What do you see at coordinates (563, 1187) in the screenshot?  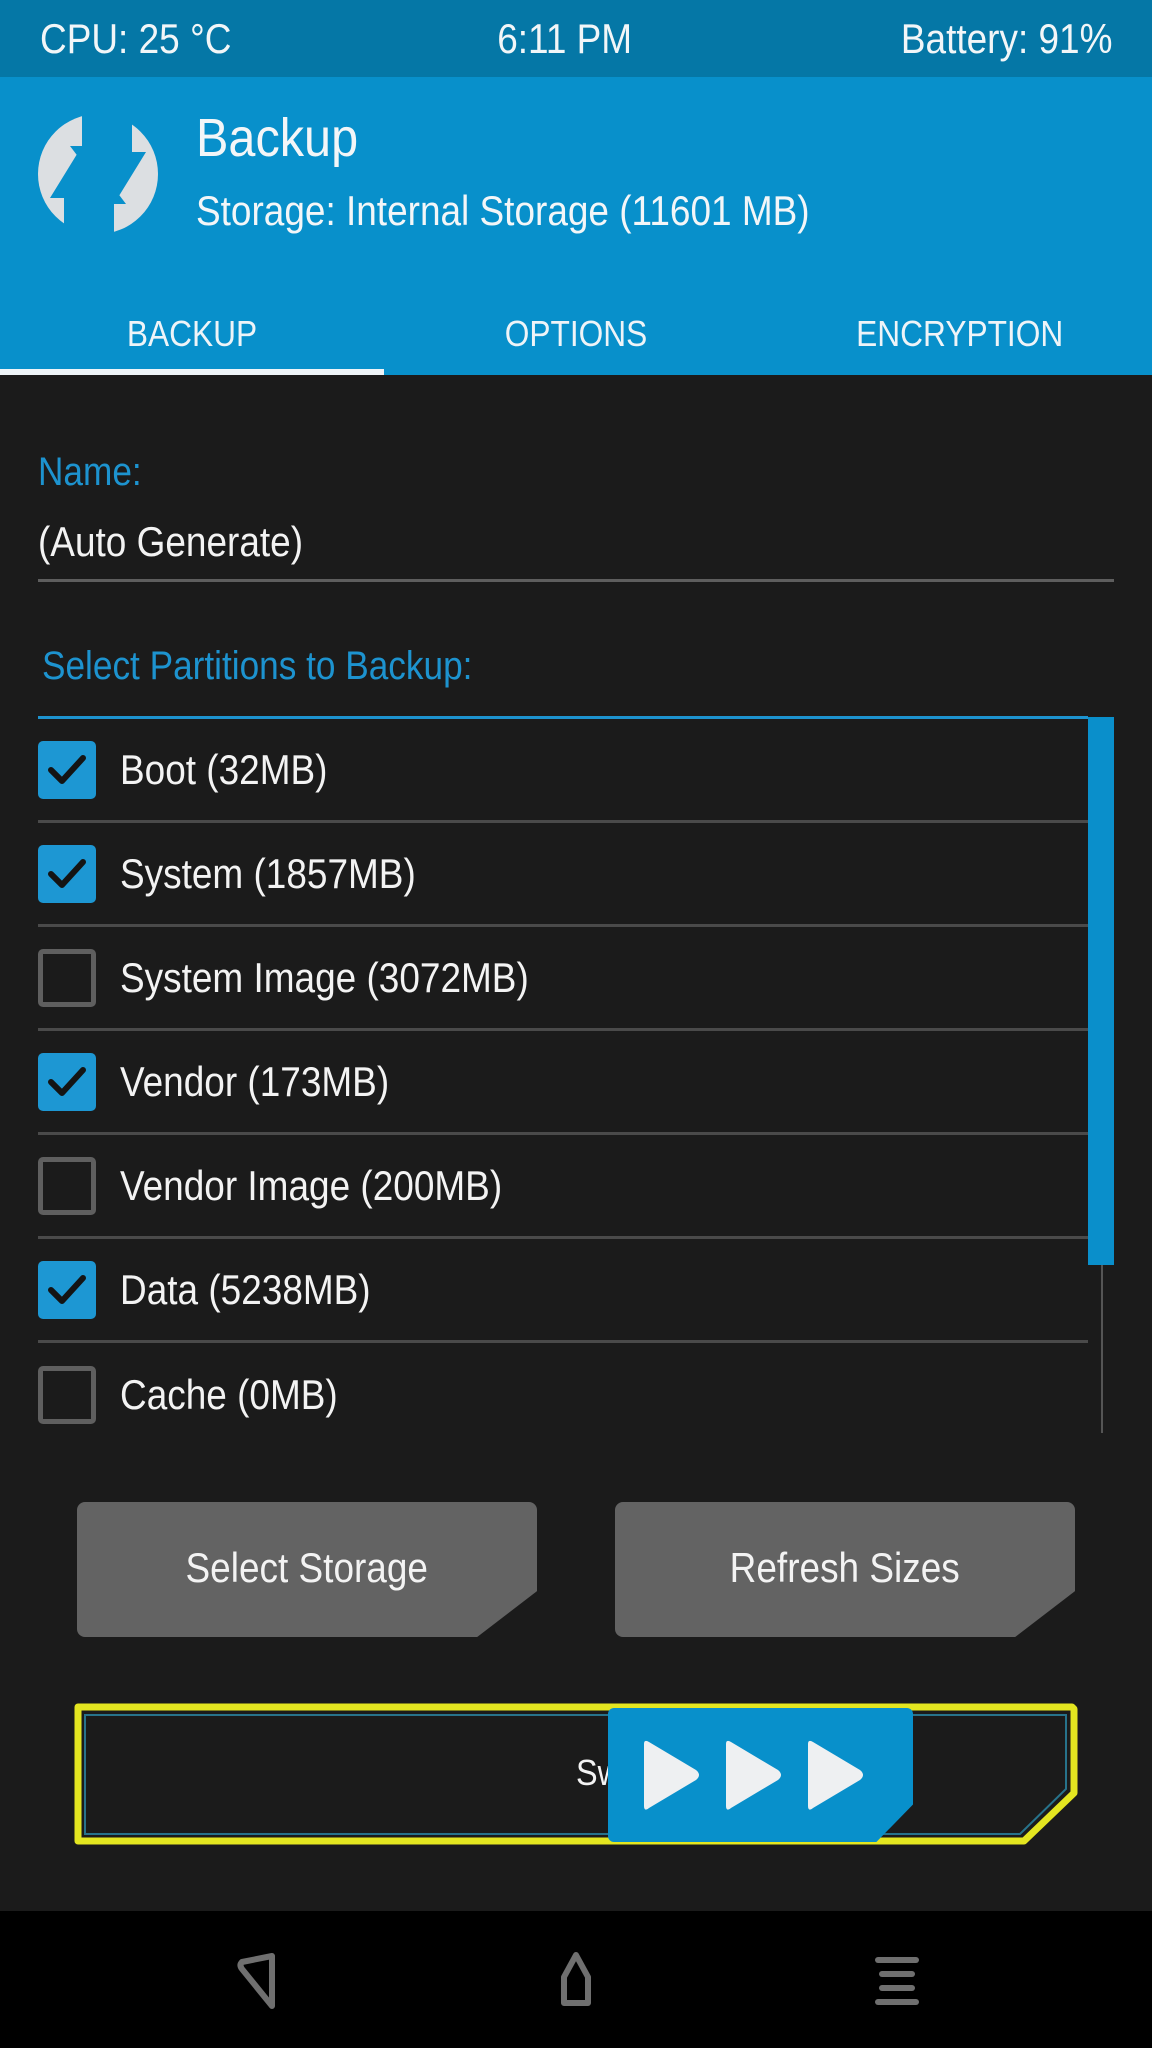 I see `partition-row: Vendor Image (200MB)` at bounding box center [563, 1187].